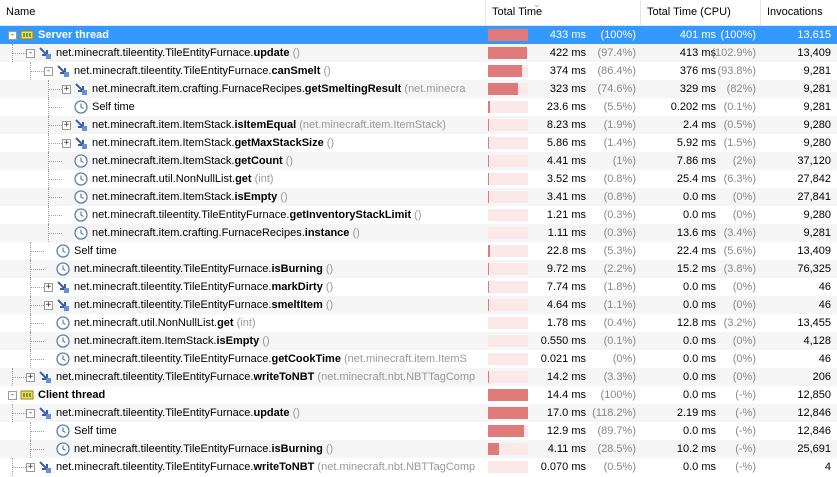 The height and width of the screenshot is (477, 837). Describe the element at coordinates (696, 161) in the screenshot. I see `cpu-time-value: 7.86 ms` at that location.